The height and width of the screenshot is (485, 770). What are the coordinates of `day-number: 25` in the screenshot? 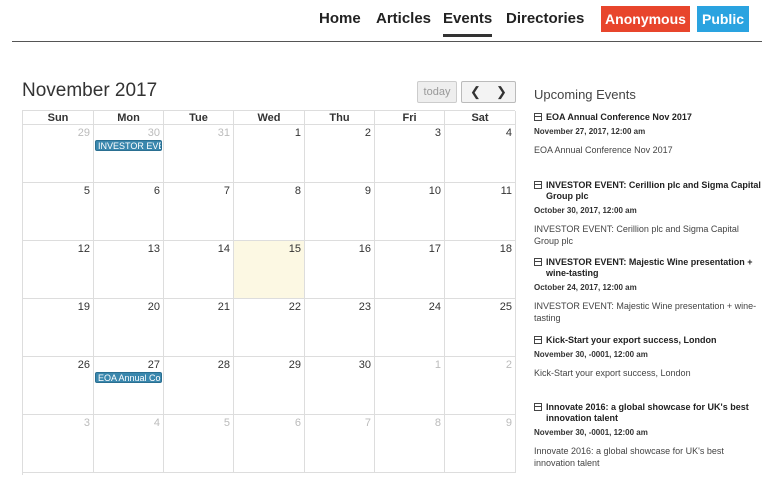 It's located at (505, 307).